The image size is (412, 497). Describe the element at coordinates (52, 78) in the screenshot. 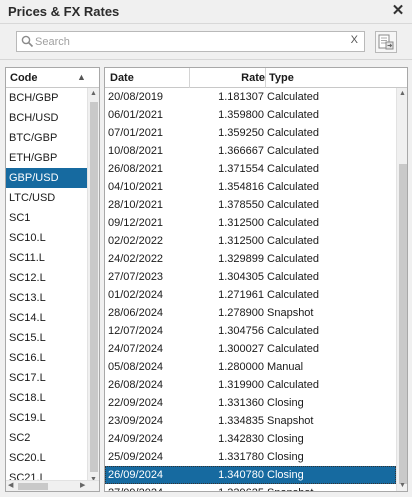

I see `code-column-header: Code ▲` at that location.